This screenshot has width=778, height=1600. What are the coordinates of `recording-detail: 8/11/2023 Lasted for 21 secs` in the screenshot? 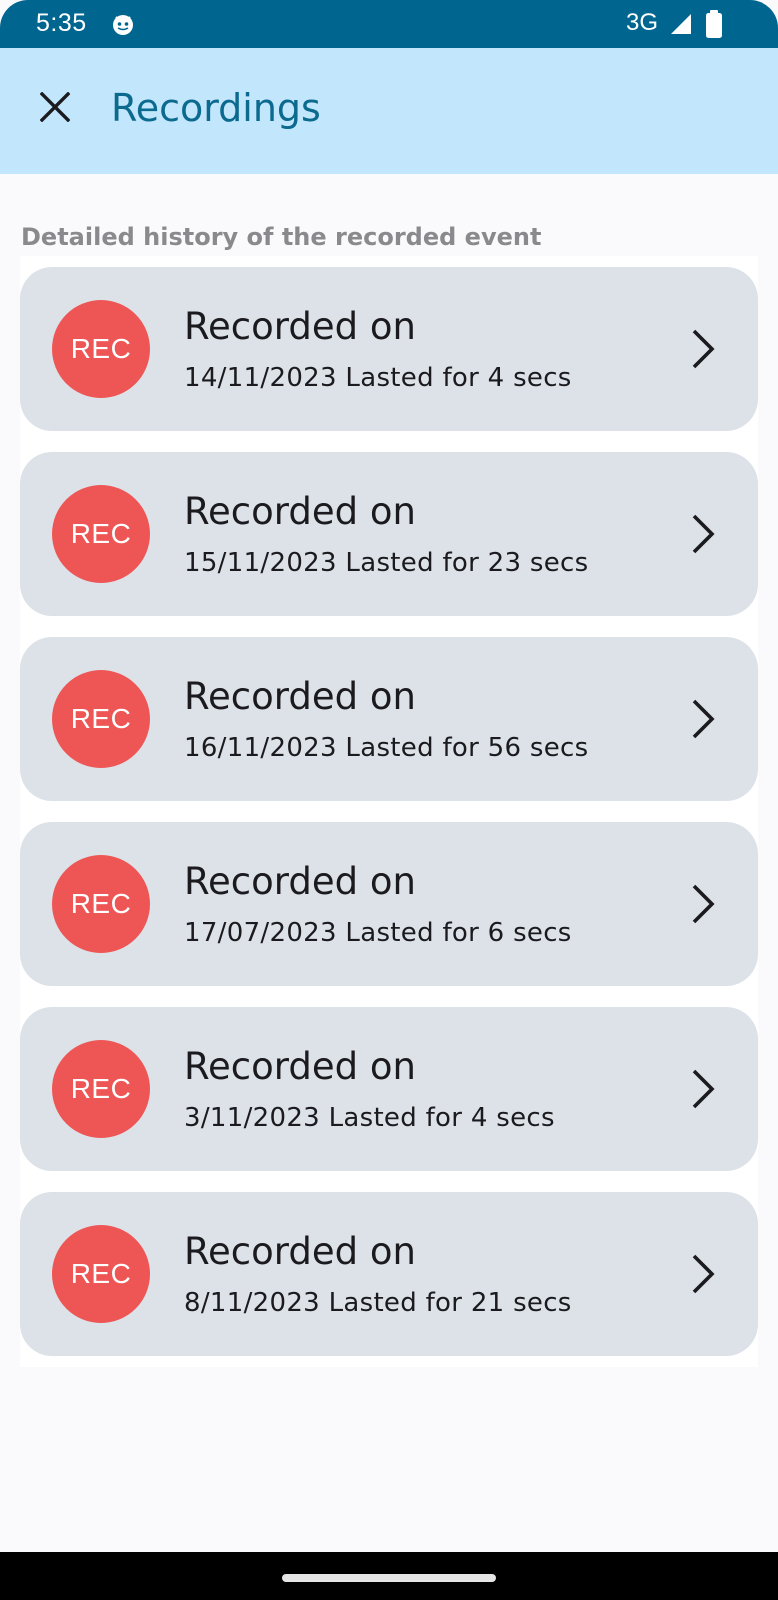 It's located at (378, 1303).